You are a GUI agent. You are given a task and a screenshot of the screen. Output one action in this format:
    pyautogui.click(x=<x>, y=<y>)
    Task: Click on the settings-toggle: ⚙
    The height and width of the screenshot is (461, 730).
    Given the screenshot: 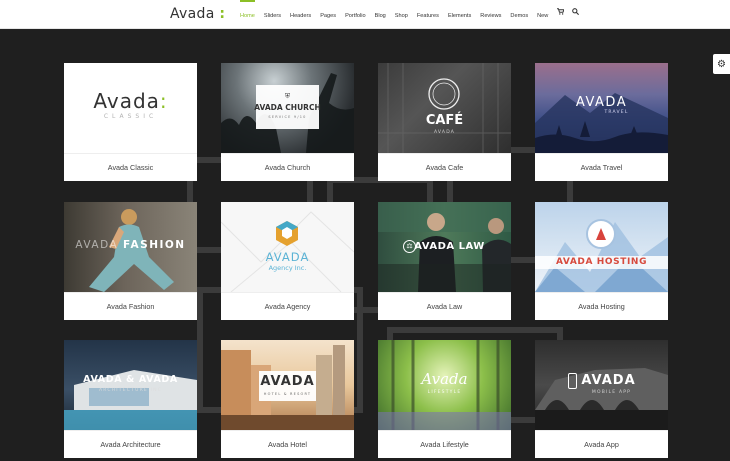 What is the action you would take?
    pyautogui.click(x=721, y=64)
    